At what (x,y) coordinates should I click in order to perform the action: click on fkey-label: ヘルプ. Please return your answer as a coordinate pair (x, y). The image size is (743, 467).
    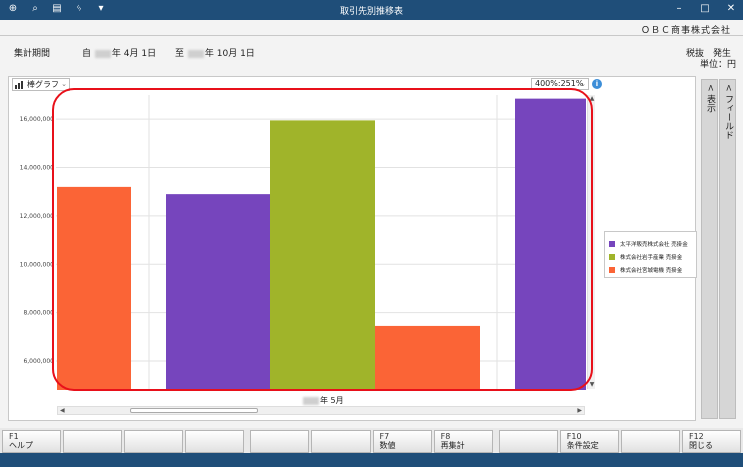
    Looking at the image, I should click on (21, 445).